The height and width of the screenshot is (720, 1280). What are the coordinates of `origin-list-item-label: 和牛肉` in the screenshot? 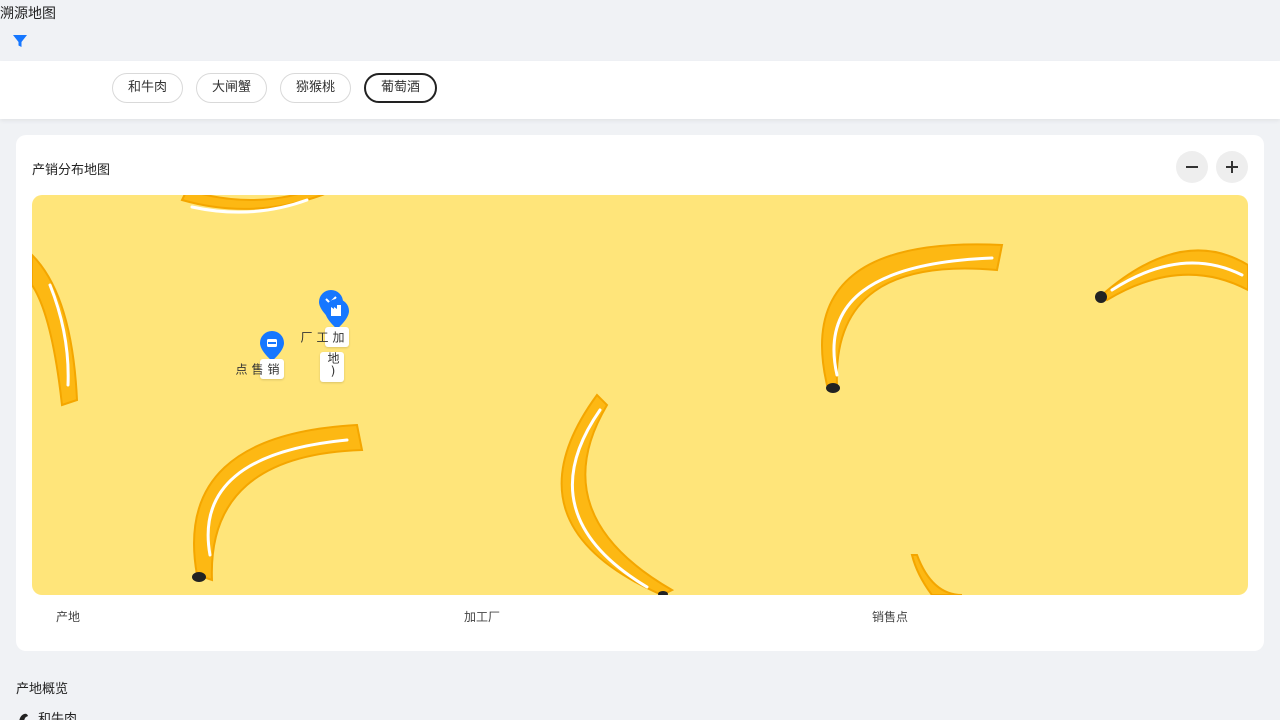 It's located at (58, 716).